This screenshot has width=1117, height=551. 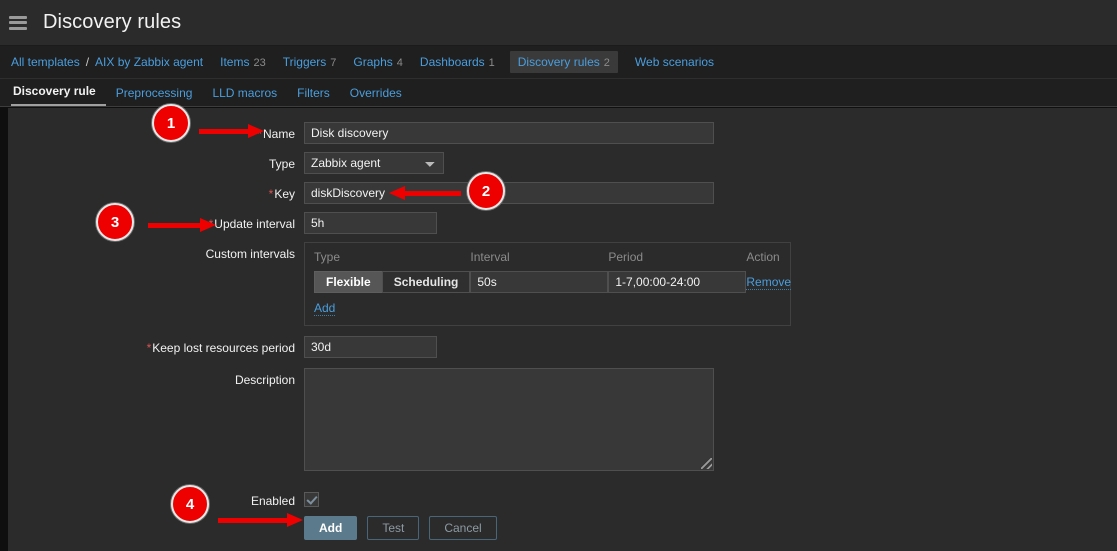 I want to click on type-label: Type, so click(x=281, y=164).